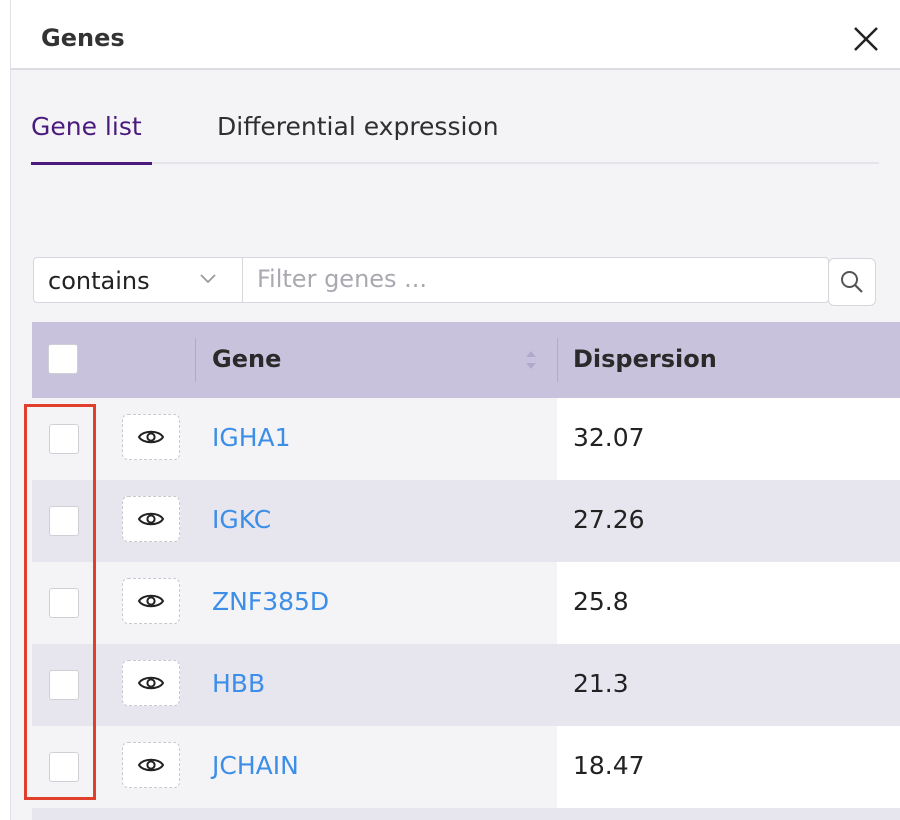  Describe the element at coordinates (241, 519) in the screenshot. I see `gene-name-link: IGKC` at that location.